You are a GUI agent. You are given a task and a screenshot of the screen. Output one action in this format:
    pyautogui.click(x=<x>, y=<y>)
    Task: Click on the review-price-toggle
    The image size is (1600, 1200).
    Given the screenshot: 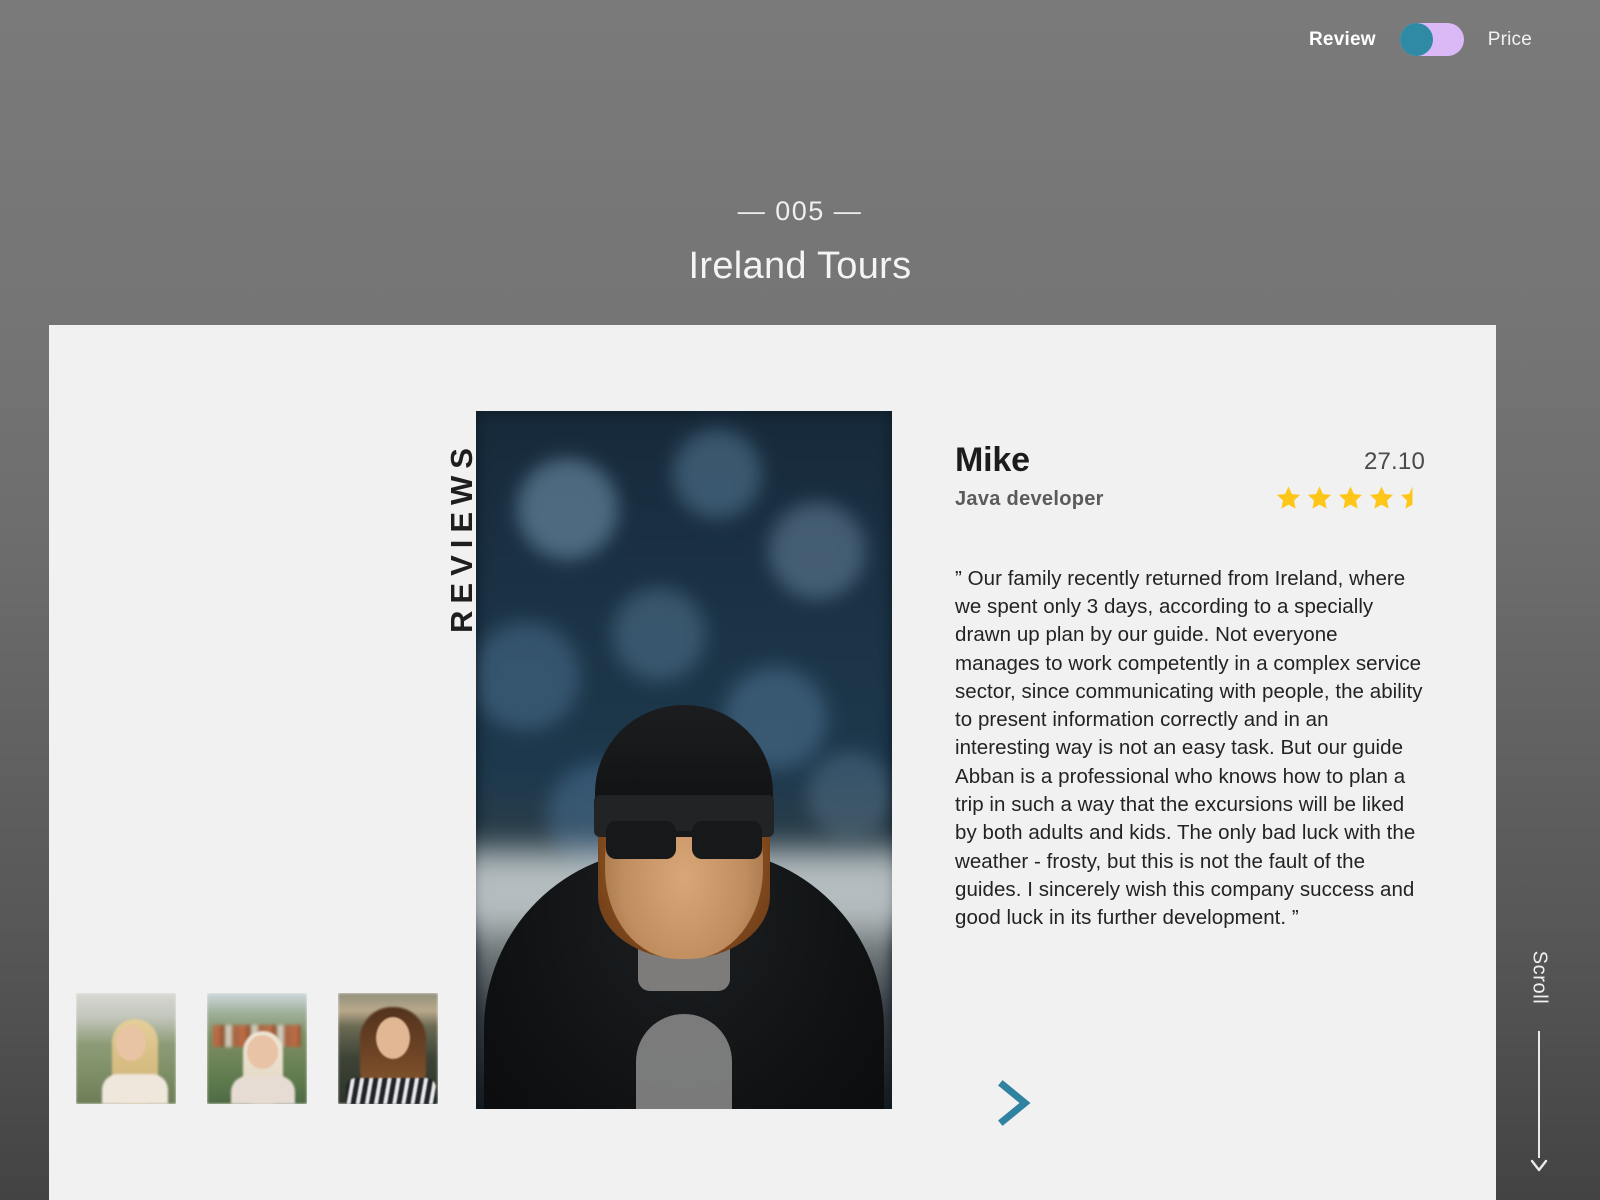 What is the action you would take?
    pyautogui.click(x=1431, y=39)
    